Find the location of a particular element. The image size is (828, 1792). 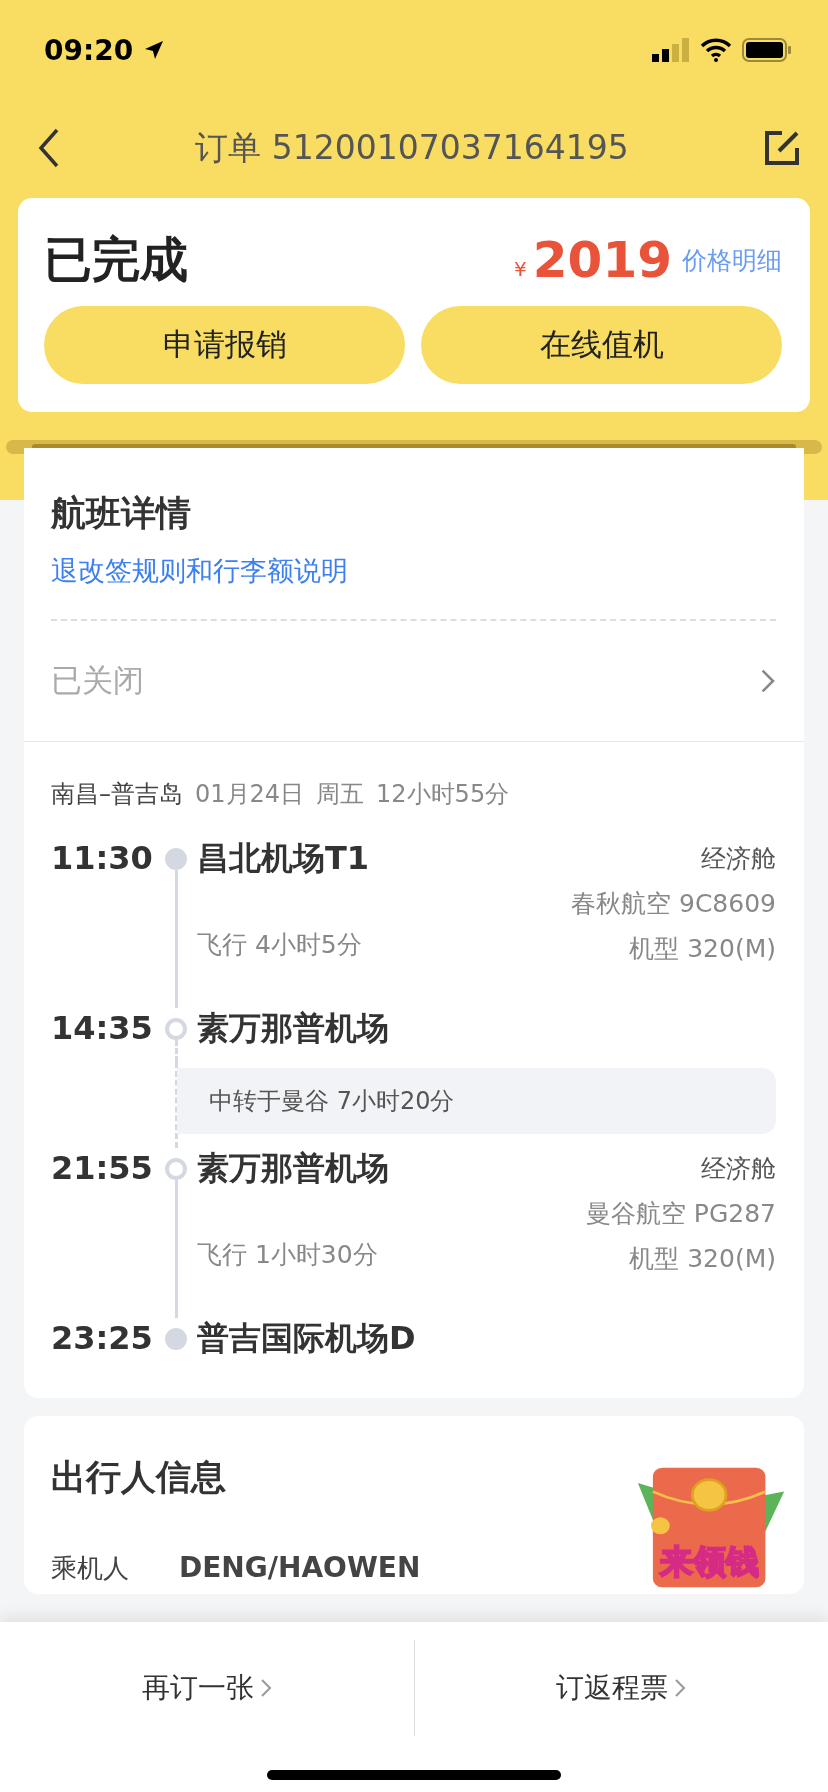

order-status: 已完成 is located at coordinates (116, 259).